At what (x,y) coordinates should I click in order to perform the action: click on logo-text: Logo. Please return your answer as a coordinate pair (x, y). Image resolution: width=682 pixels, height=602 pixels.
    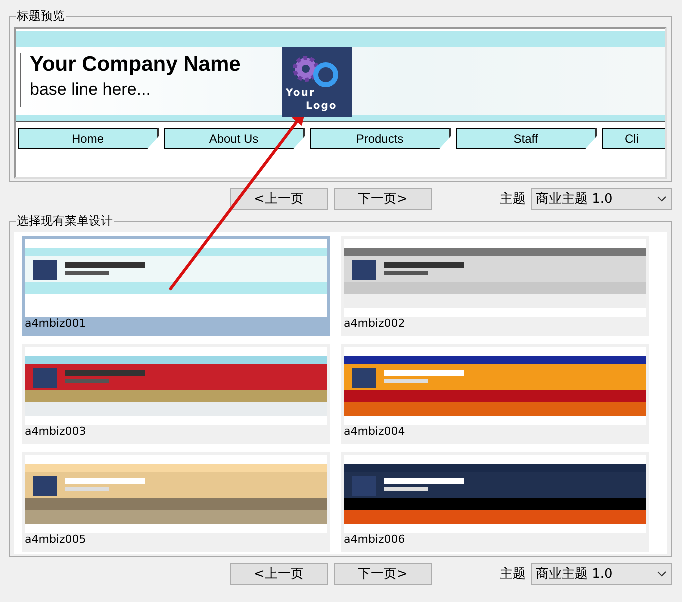
    Looking at the image, I should click on (322, 106).